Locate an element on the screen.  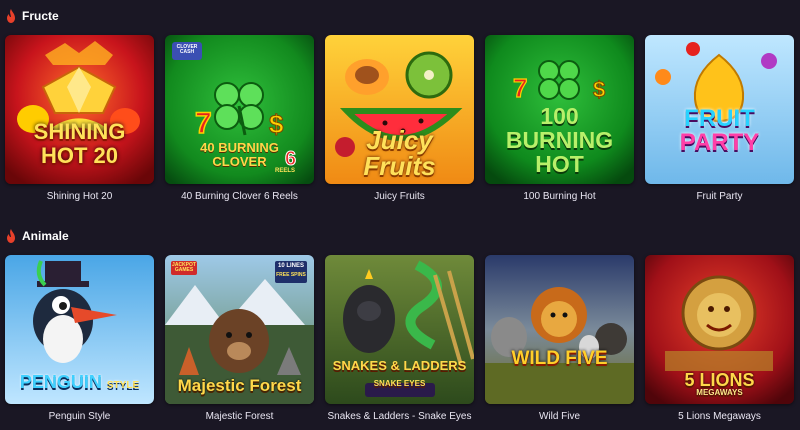
game-card: 7 $ 100 BURNING HOT 100 Burning Hot is located at coordinates (559, 118).